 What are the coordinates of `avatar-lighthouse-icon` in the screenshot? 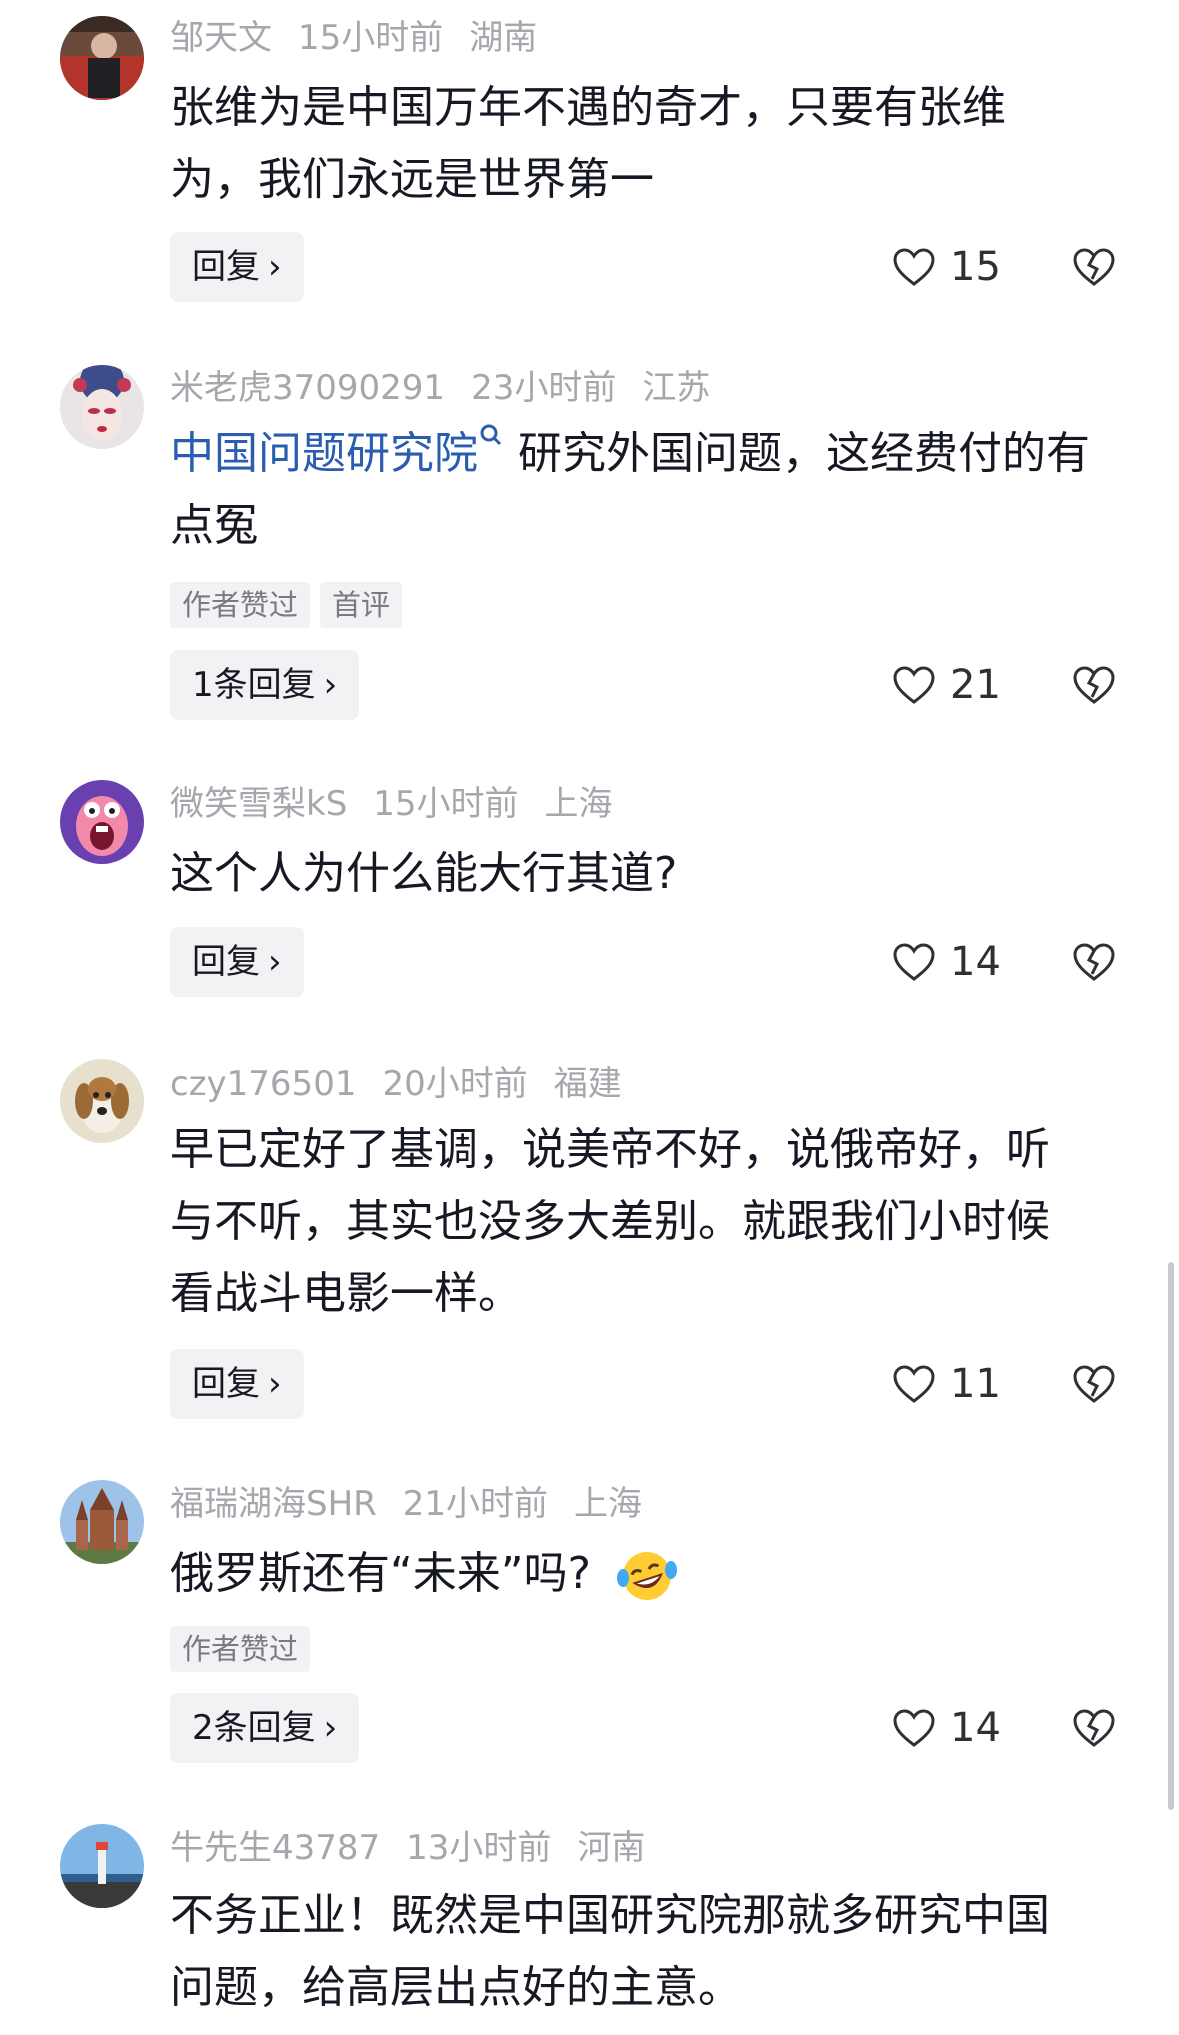 It's located at (102, 1866).